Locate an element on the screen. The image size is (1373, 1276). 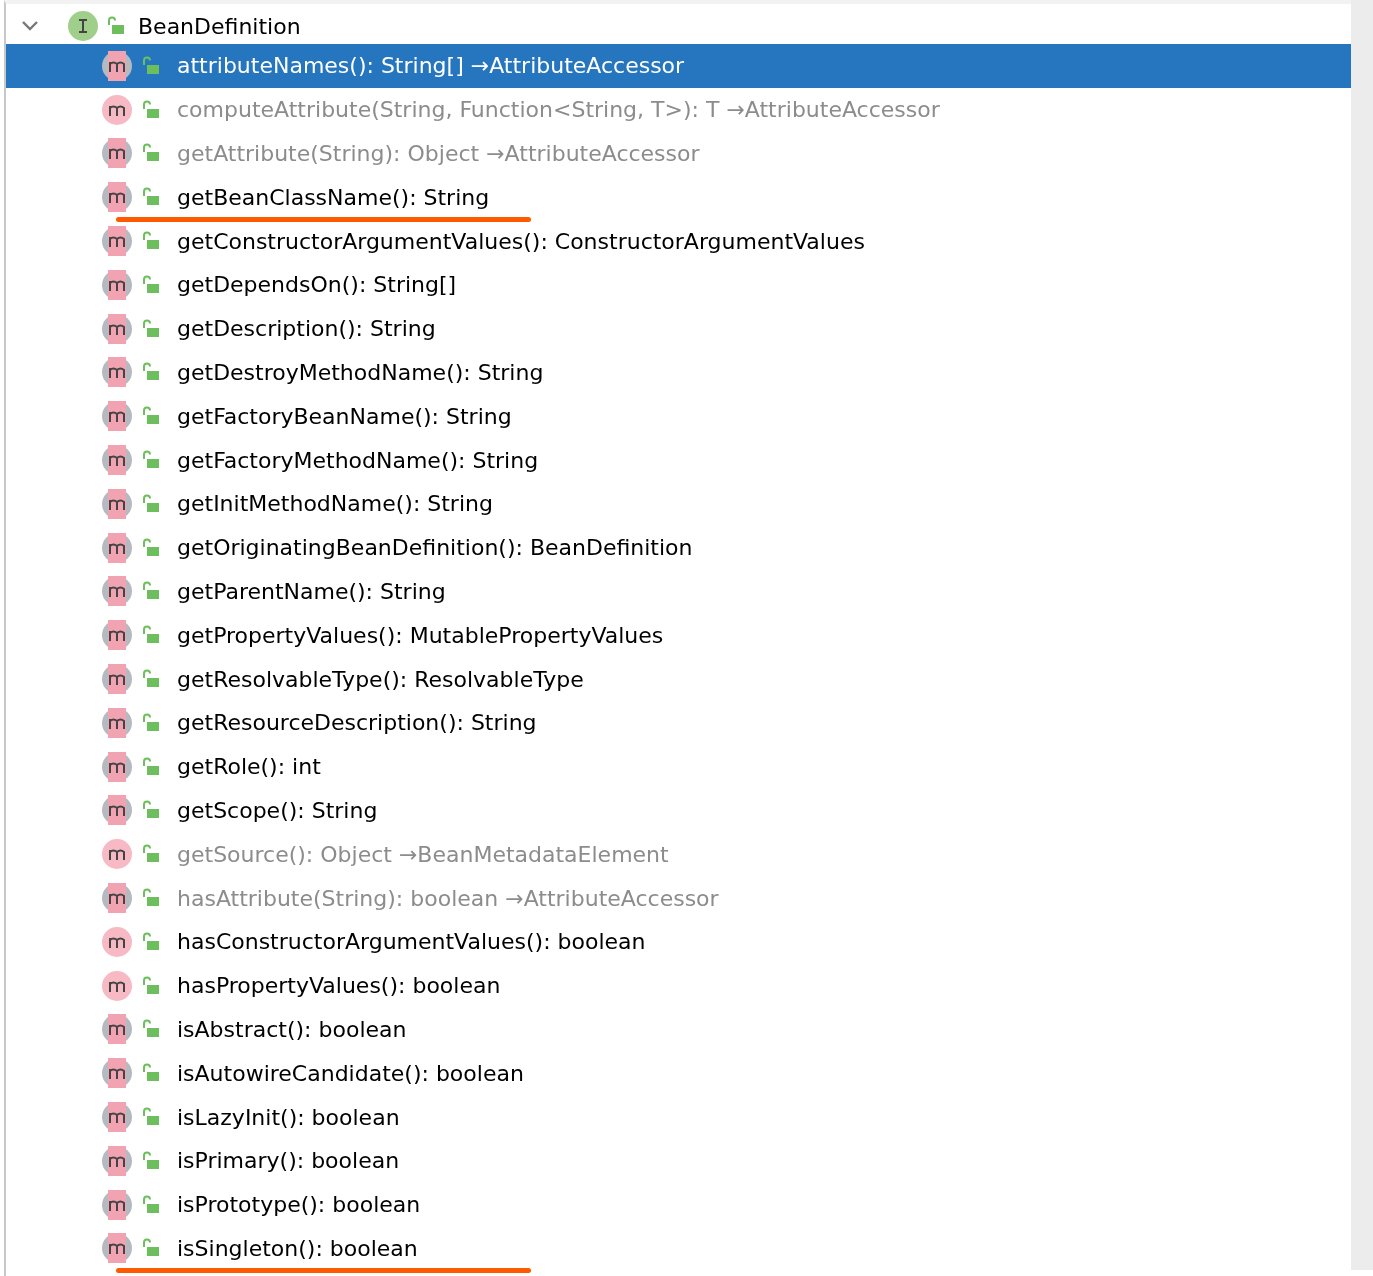
method-signature: getRole(): int is located at coordinates (249, 767).